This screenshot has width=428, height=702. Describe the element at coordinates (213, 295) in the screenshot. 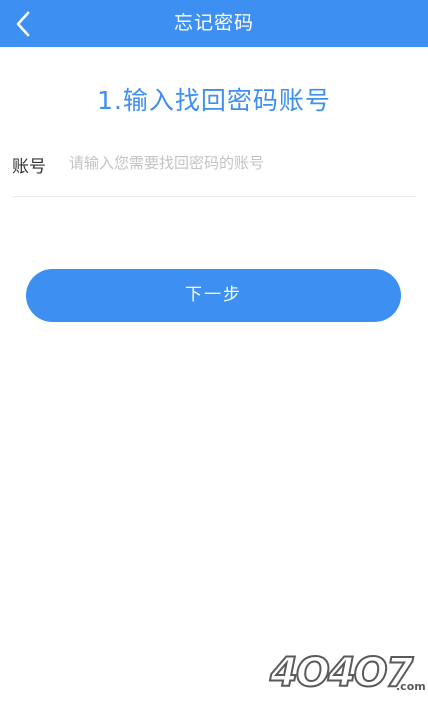

I see `next-step-button: 下一步` at that location.